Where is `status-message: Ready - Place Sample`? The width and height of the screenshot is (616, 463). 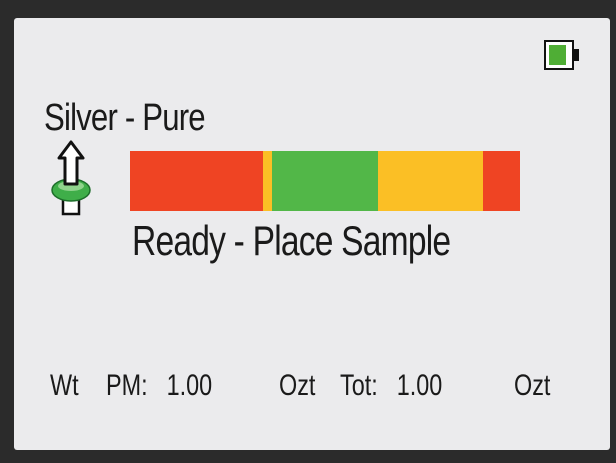 status-message: Ready - Place Sample is located at coordinates (291, 240).